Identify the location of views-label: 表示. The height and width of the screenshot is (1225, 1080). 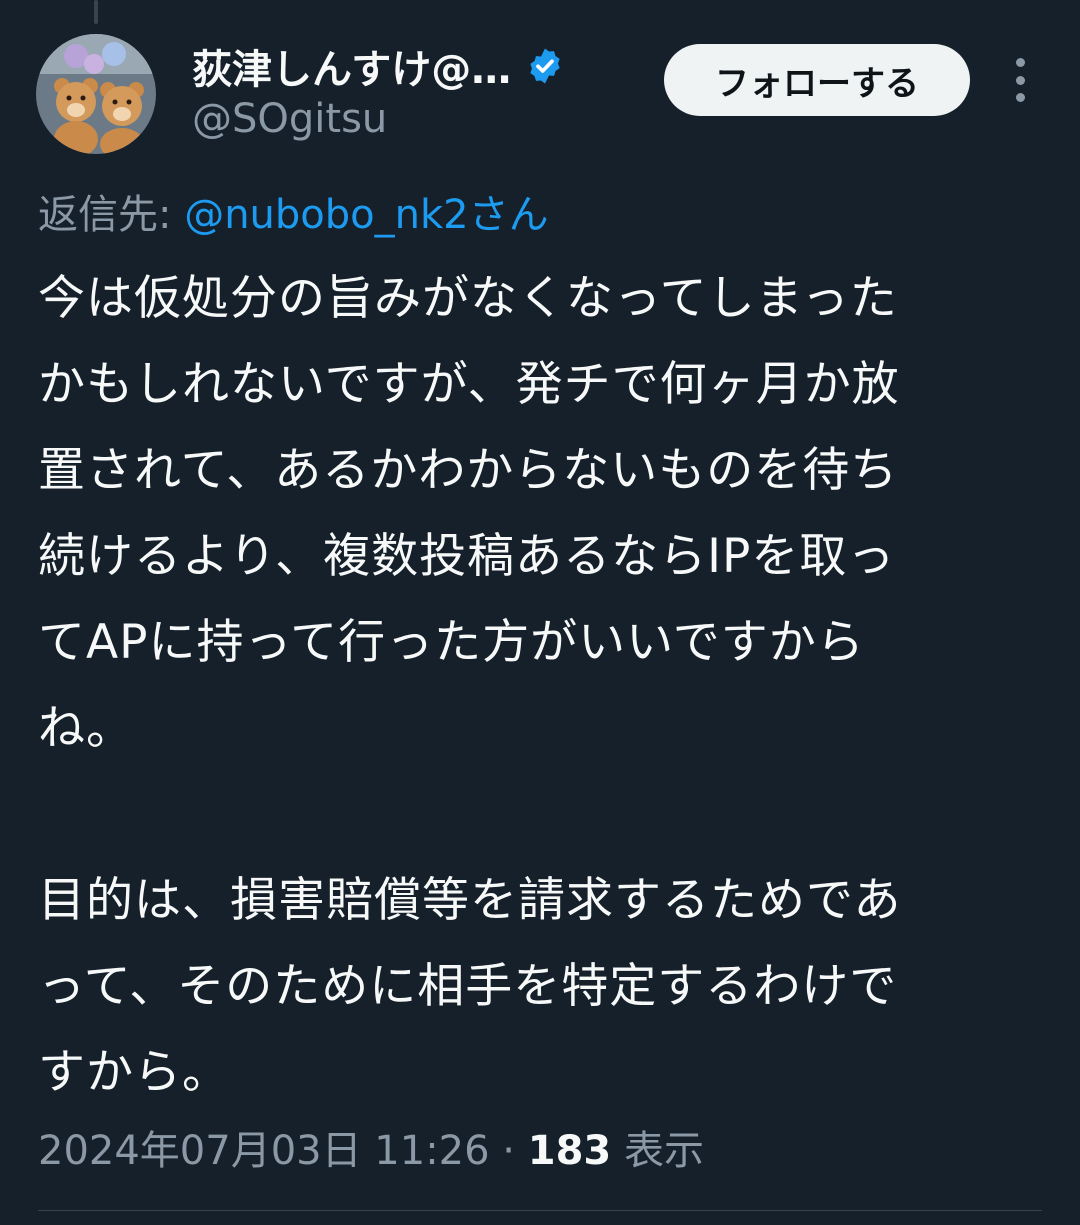
(657, 1151).